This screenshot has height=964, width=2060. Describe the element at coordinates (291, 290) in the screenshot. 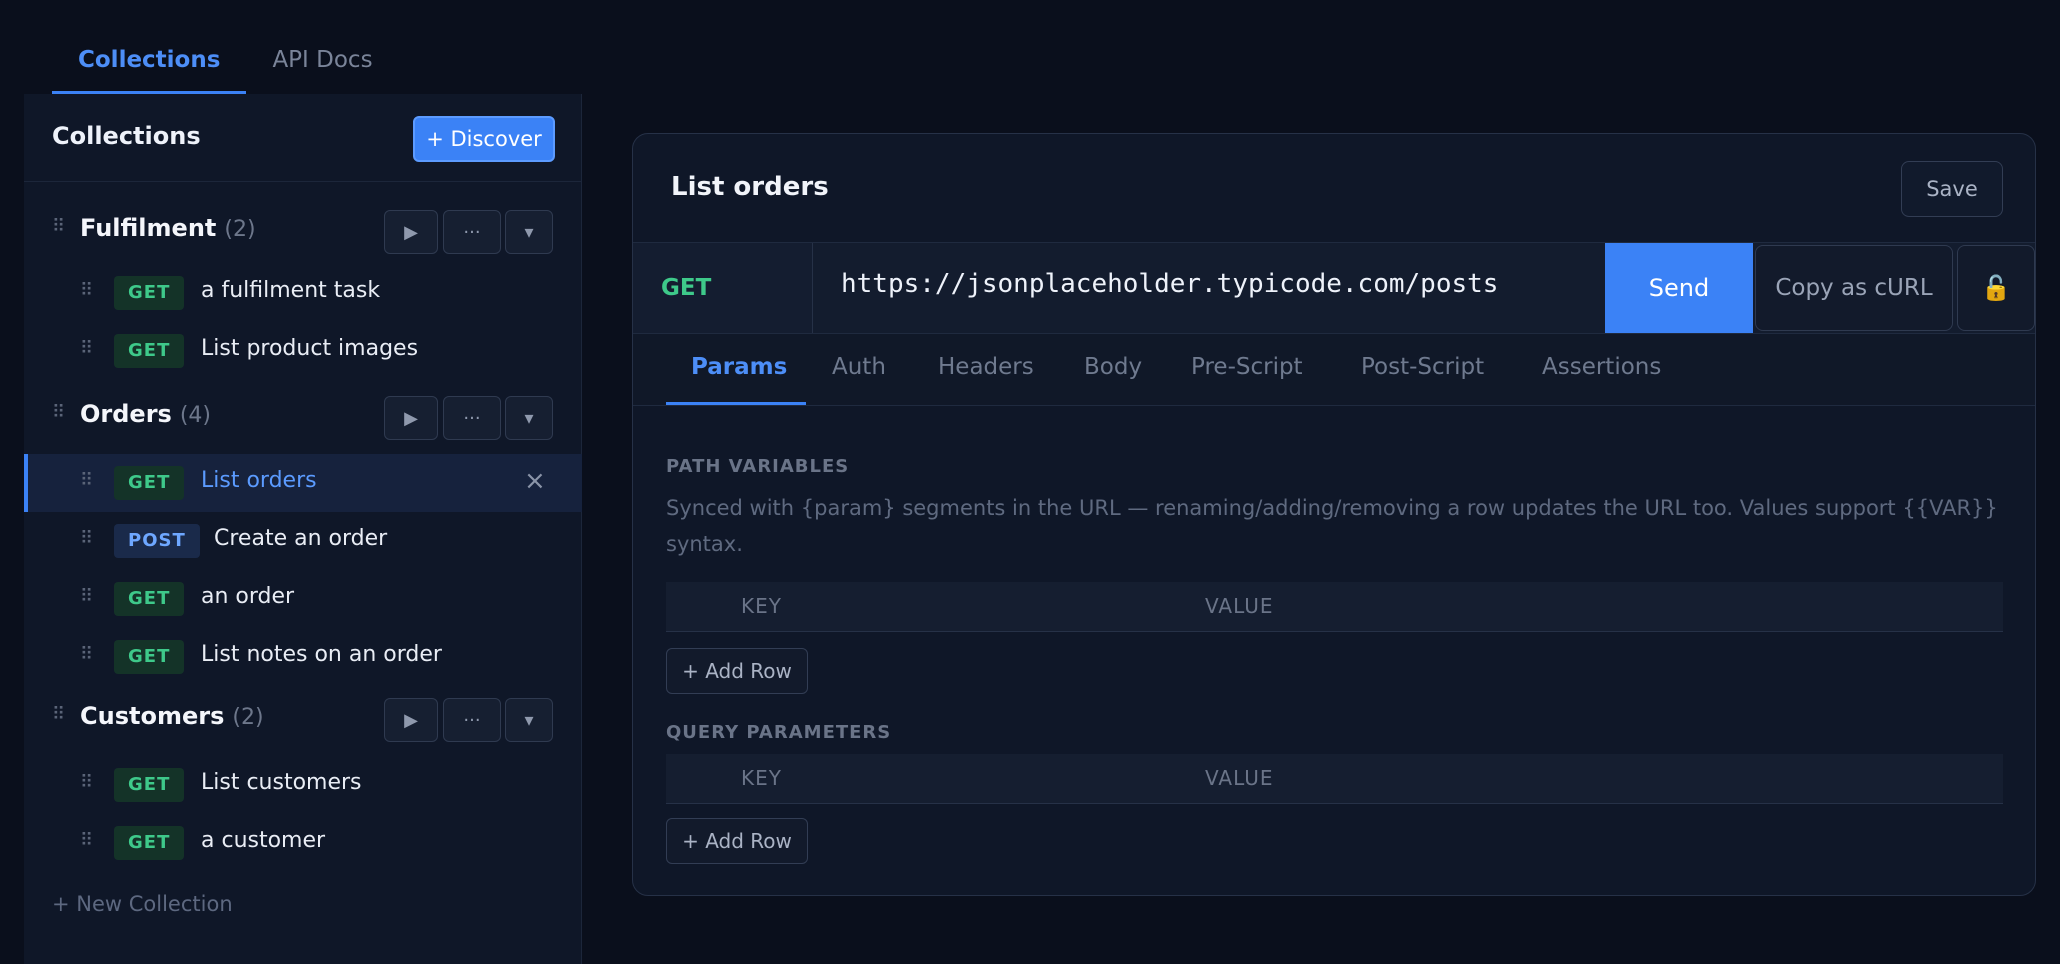

I see `request-label: a fulfilment task` at that location.